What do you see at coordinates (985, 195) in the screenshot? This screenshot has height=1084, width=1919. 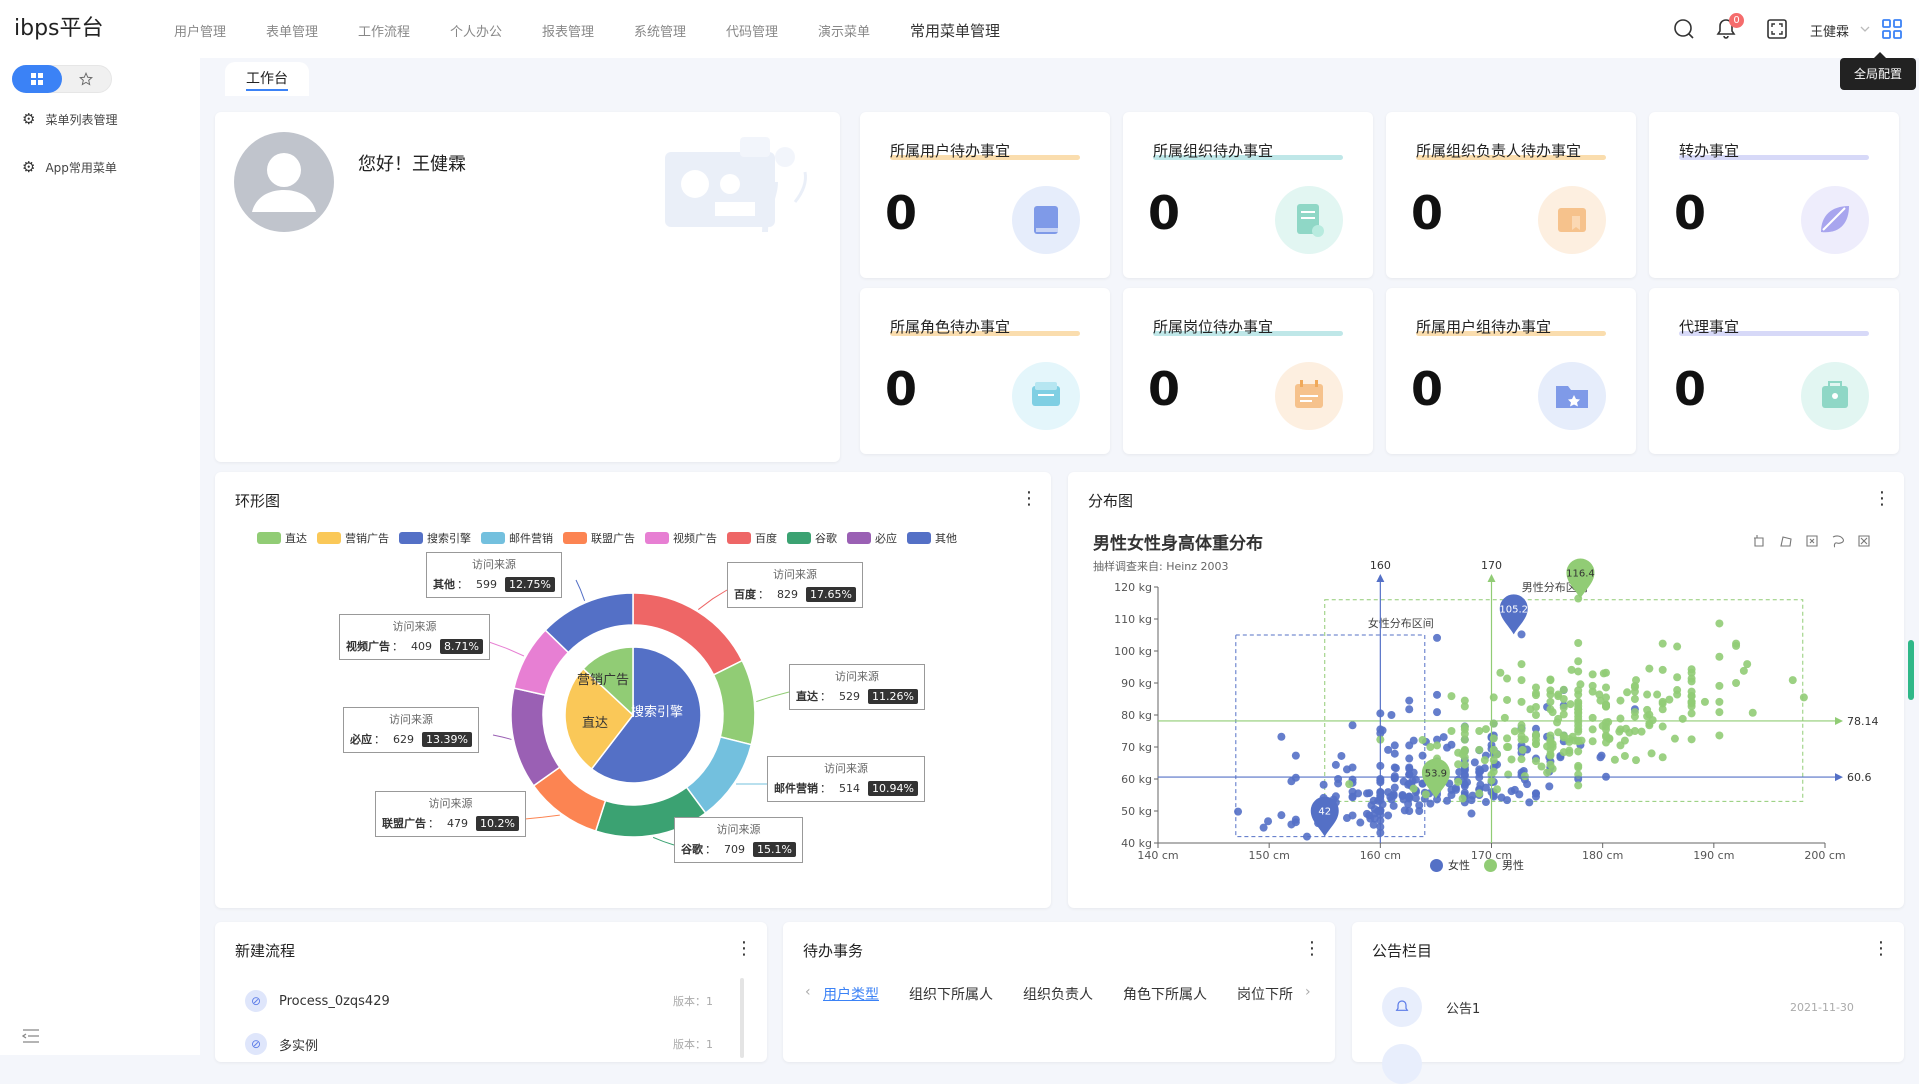 I see `todo-card: 所属用户待办事宜0` at bounding box center [985, 195].